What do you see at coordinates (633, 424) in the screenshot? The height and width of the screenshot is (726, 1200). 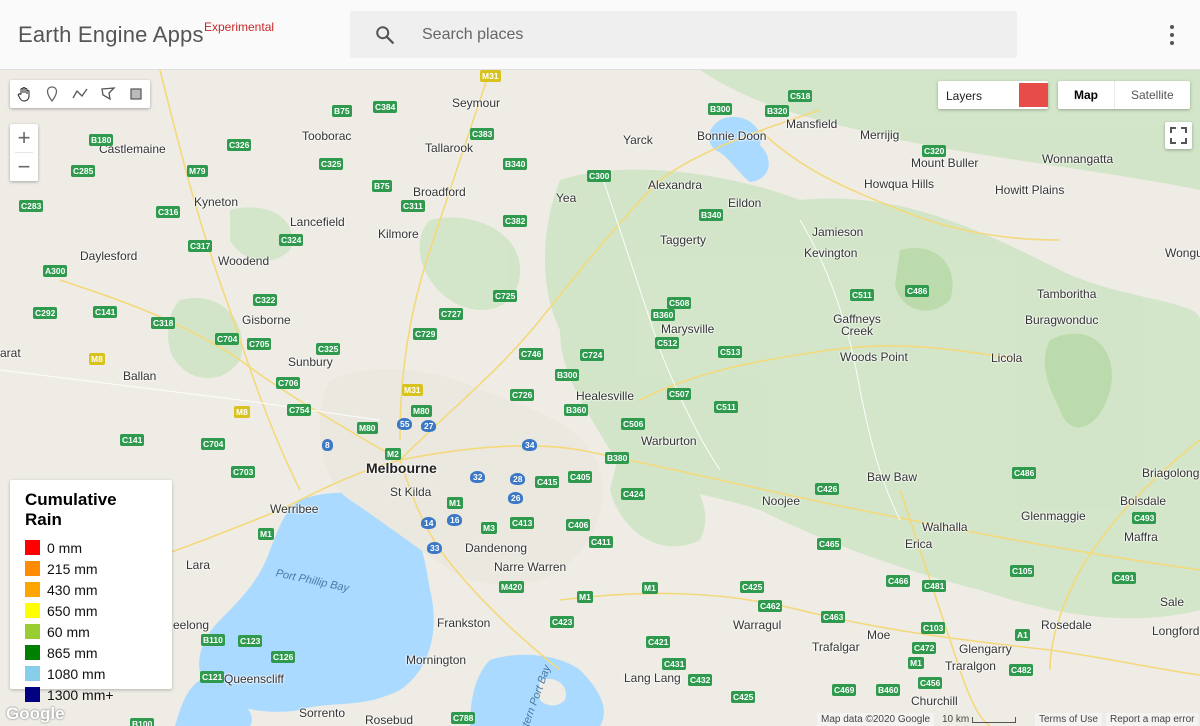 I see `road-shield: C506` at bounding box center [633, 424].